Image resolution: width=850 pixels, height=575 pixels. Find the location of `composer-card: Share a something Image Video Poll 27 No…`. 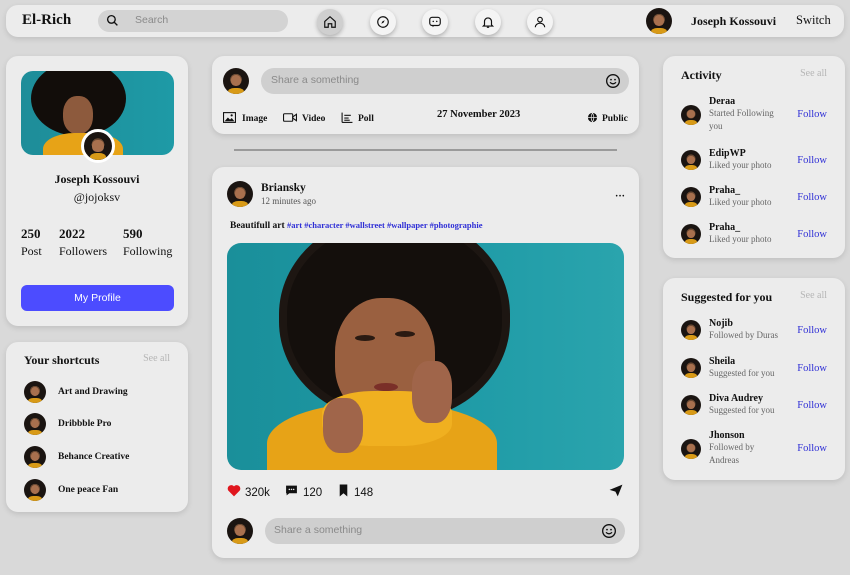

composer-card: Share a something Image Video Poll 27 No… is located at coordinates (425, 95).